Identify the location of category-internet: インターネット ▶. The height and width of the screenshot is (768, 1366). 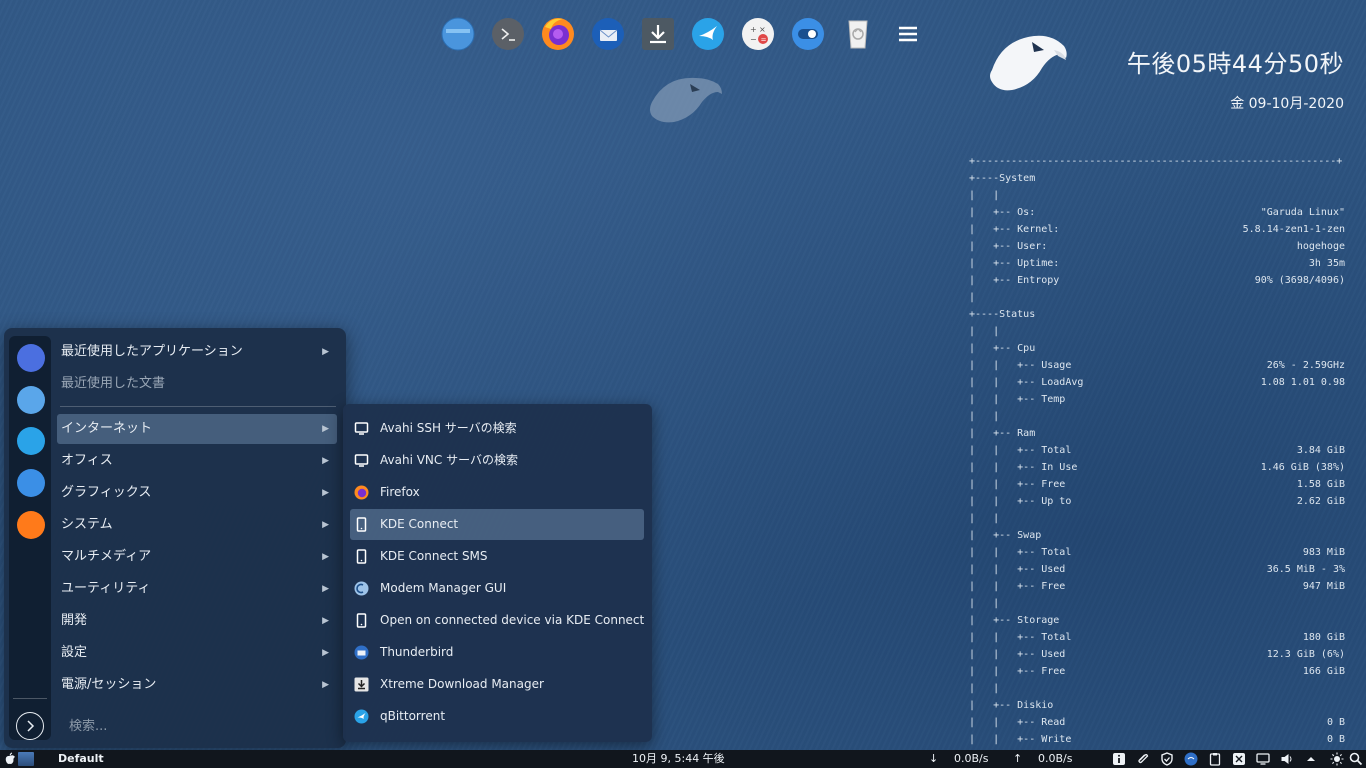
(197, 429).